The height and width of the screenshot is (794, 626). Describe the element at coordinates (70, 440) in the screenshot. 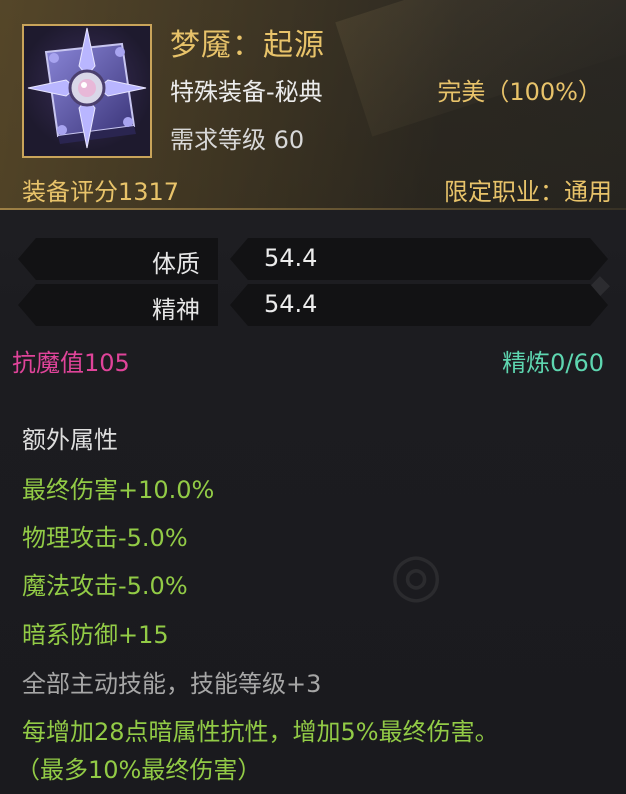

I see `extra-attributes-heading: 额外属性` at that location.